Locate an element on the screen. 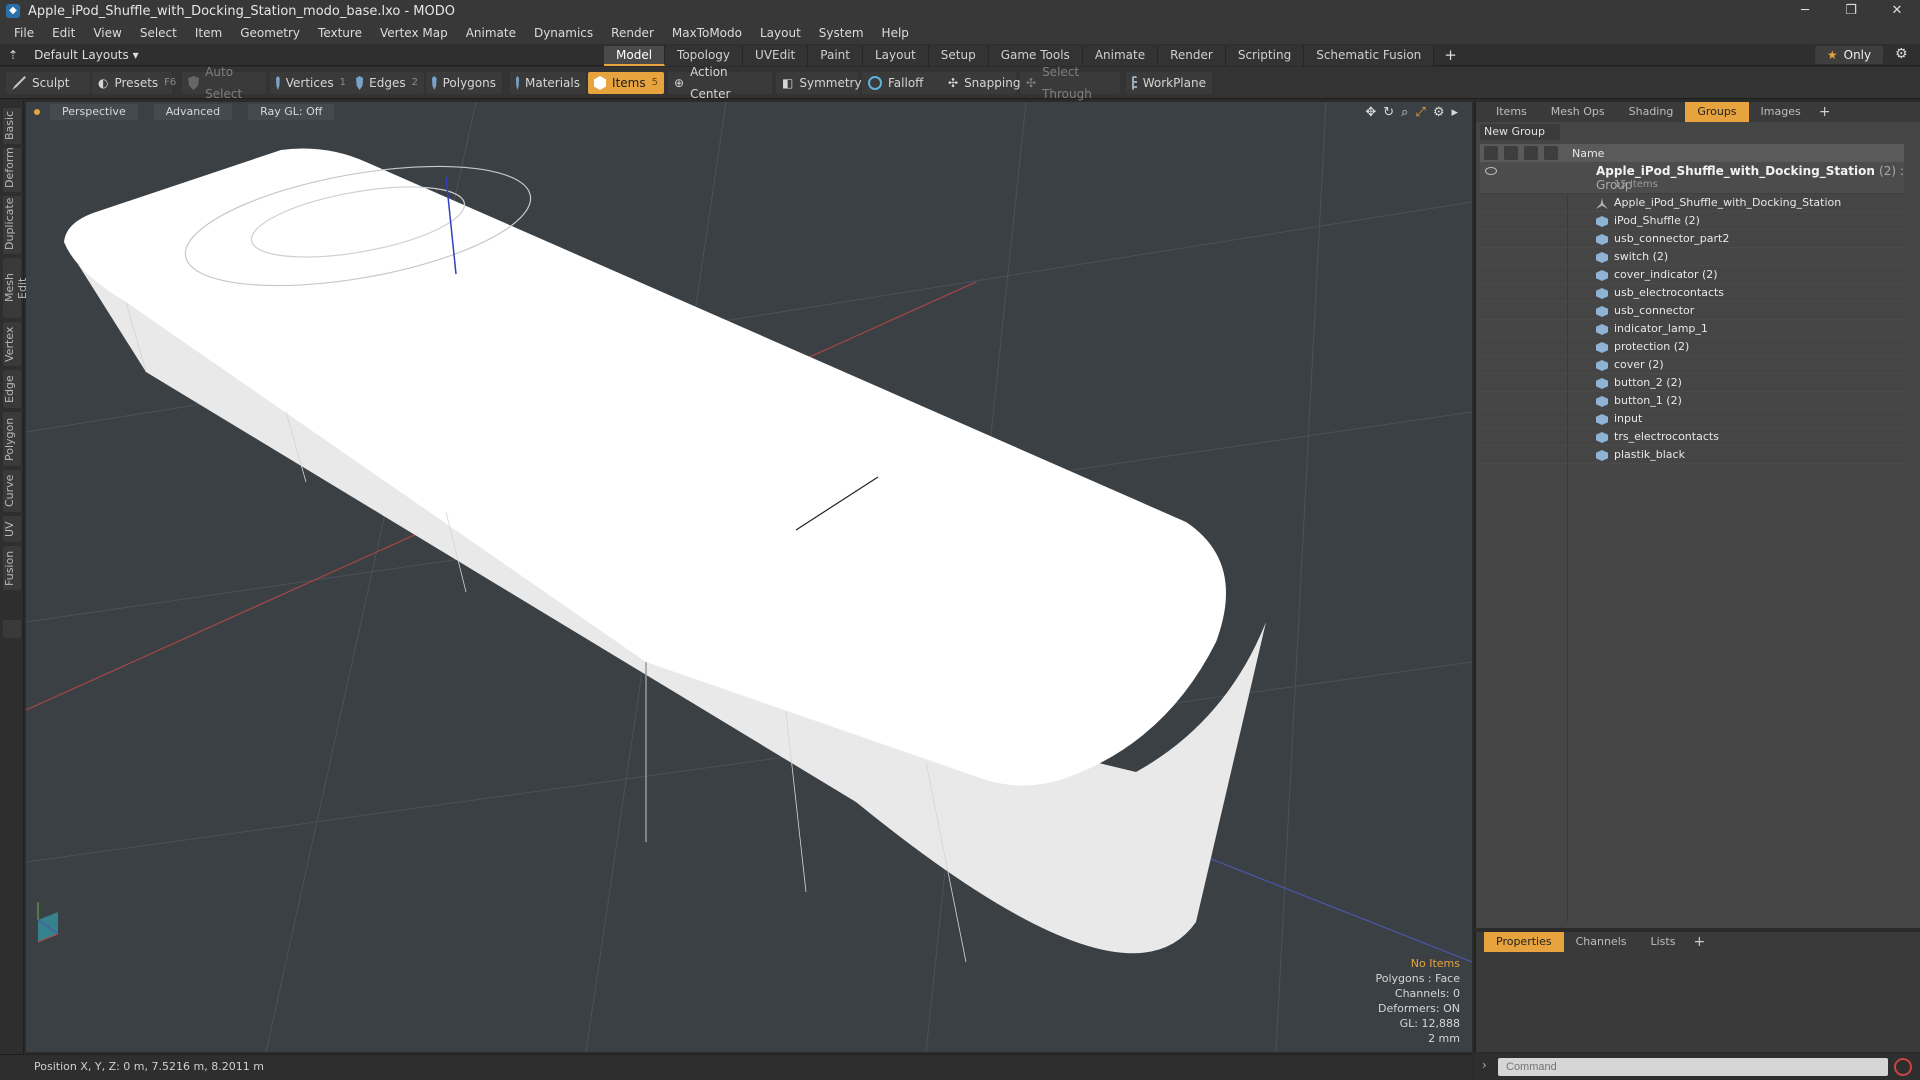  zoom-icon: ⌕ is located at coordinates (1404, 112).